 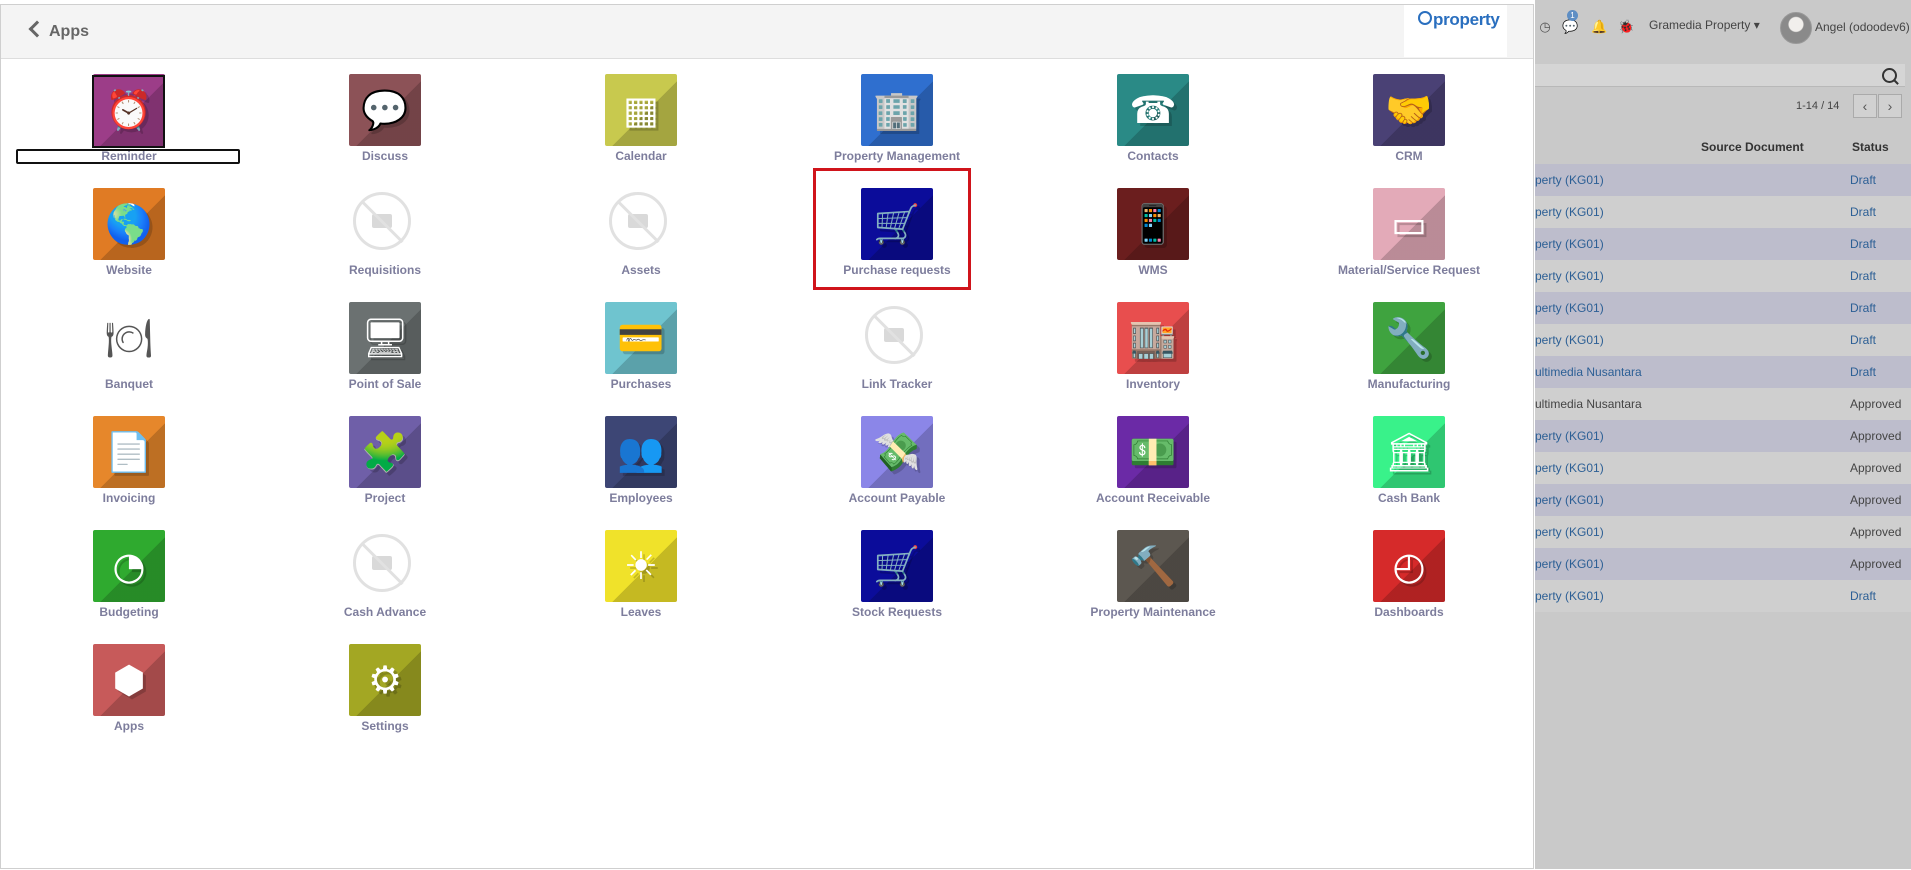 What do you see at coordinates (385, 110) in the screenshot?
I see `chat-bubble-icon: 💬` at bounding box center [385, 110].